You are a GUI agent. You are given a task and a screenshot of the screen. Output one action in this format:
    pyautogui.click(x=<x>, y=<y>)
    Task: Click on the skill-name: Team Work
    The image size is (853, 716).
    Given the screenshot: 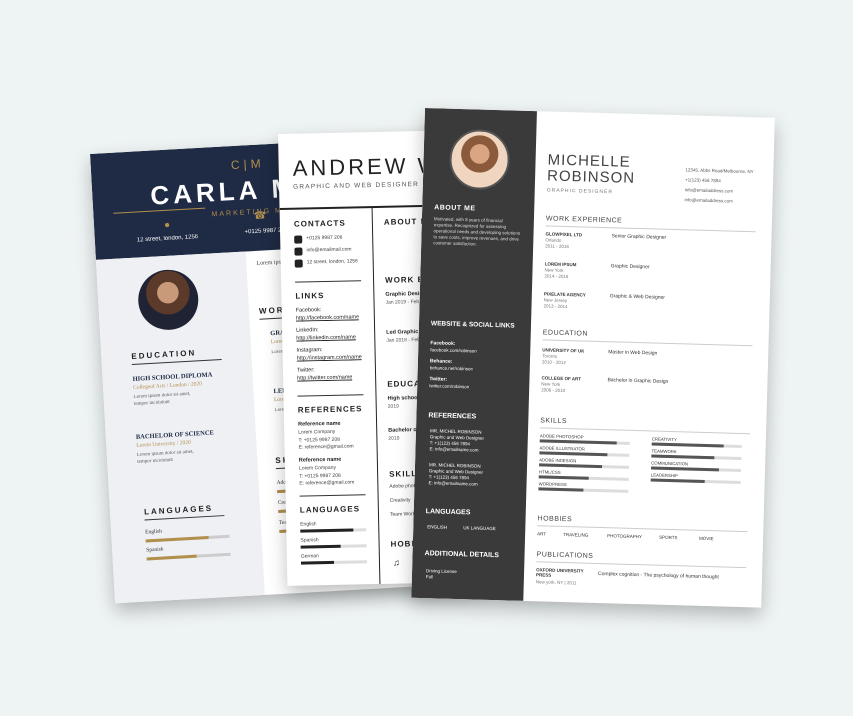 What is the action you would take?
    pyautogui.click(x=402, y=514)
    